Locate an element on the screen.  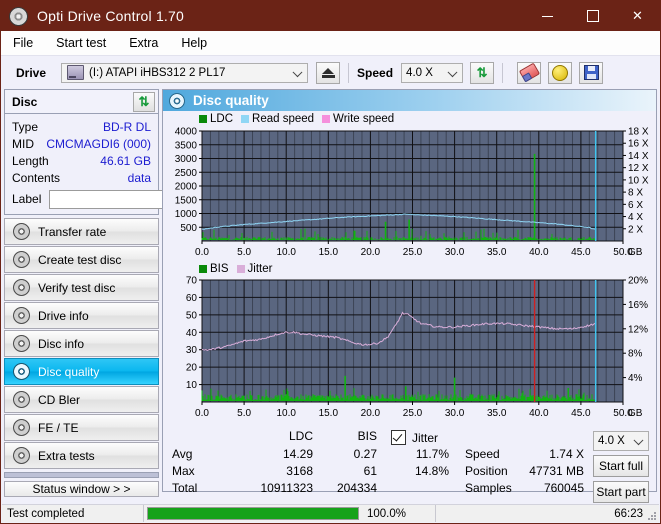
test-speed-select-value: 4.0 X is located at coordinates (611, 441).